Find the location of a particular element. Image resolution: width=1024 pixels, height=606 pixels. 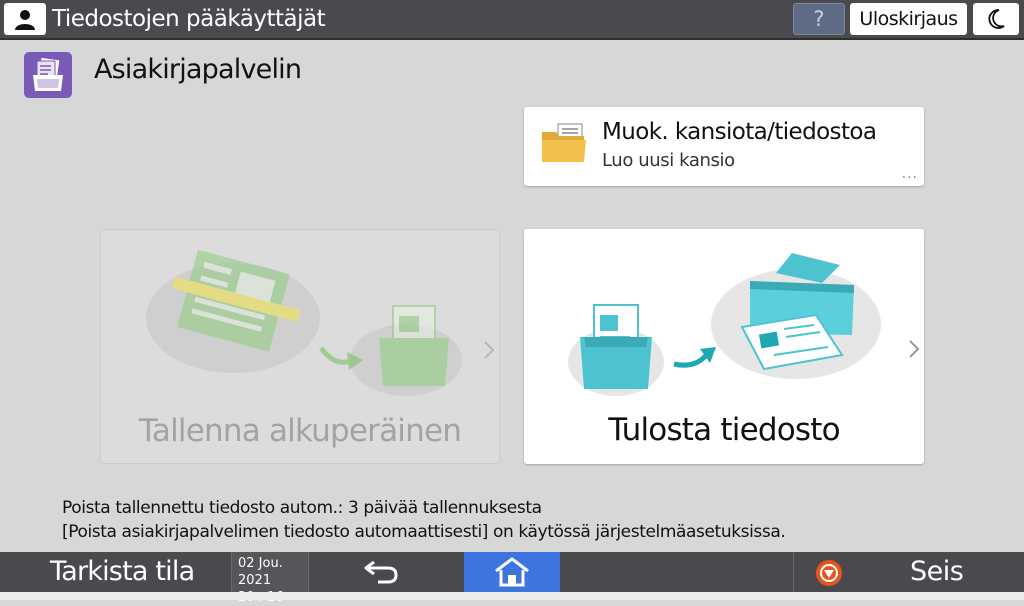

home-button is located at coordinates (512, 572).